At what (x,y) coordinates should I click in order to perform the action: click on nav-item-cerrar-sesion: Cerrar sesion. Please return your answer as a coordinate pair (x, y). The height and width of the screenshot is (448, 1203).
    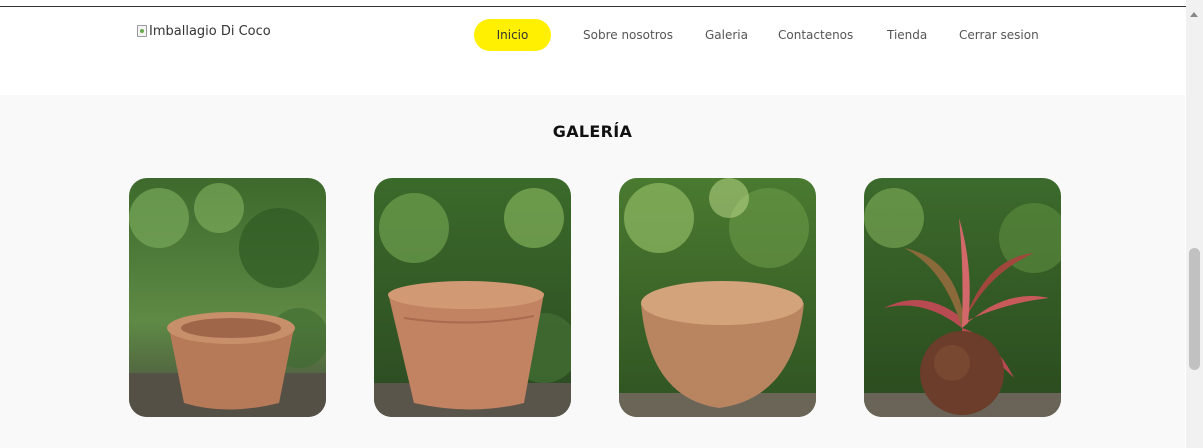
    Looking at the image, I should click on (999, 35).